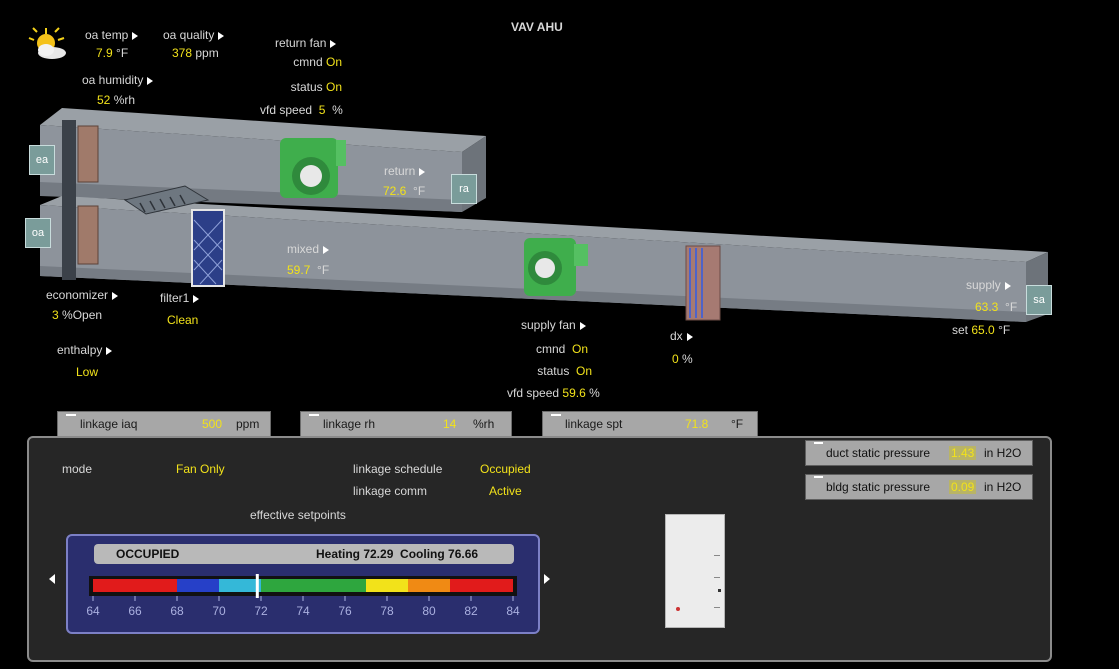 The width and height of the screenshot is (1119, 669). What do you see at coordinates (87, 372) in the screenshot?
I see `enthalpy-value: Low` at bounding box center [87, 372].